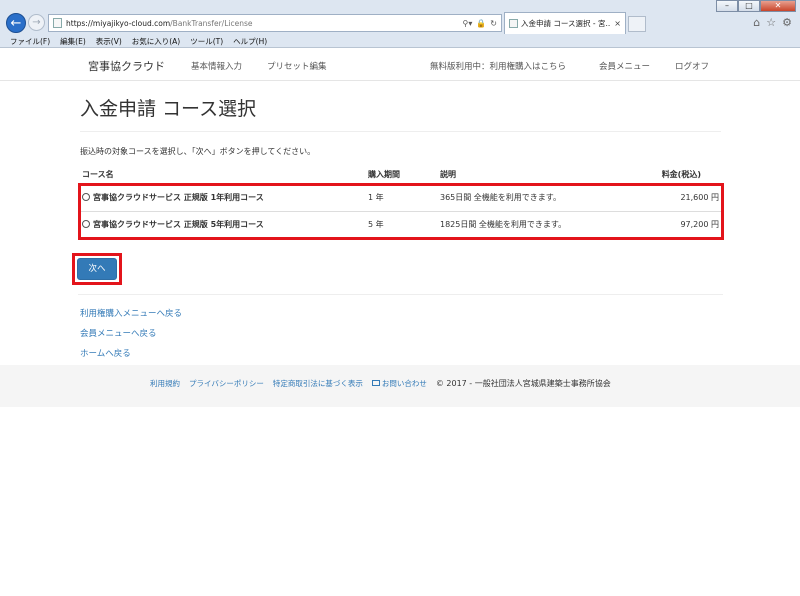 The width and height of the screenshot is (800, 596). Describe the element at coordinates (400, 294) in the screenshot. I see `content-divider` at that location.